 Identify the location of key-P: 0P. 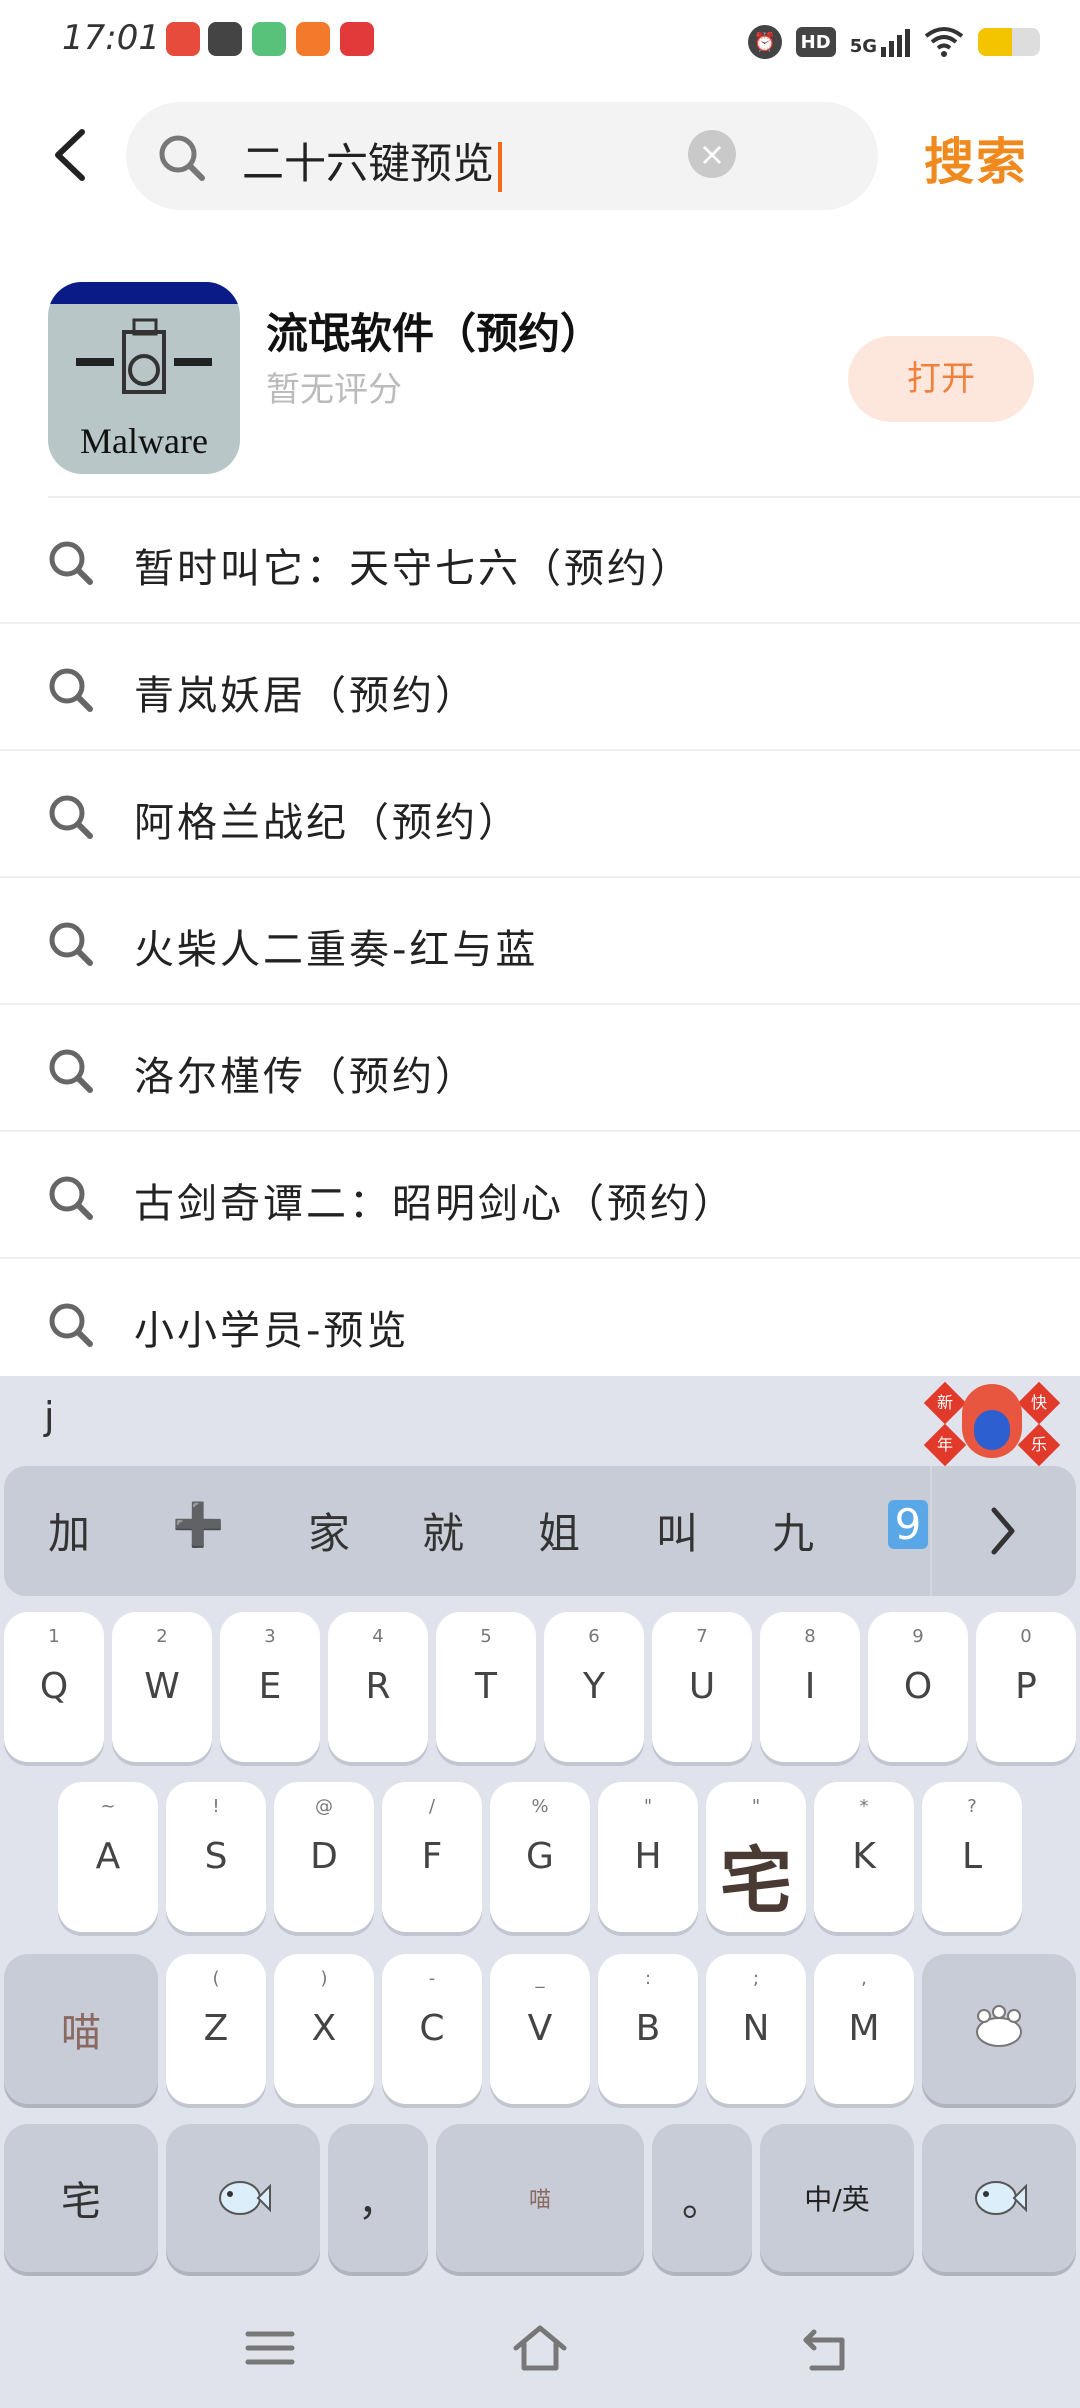
(1026, 1687).